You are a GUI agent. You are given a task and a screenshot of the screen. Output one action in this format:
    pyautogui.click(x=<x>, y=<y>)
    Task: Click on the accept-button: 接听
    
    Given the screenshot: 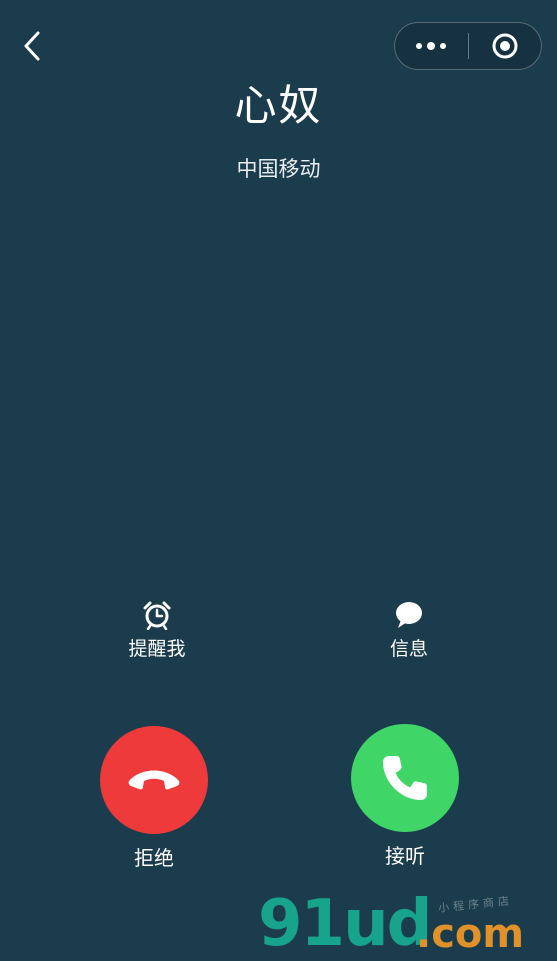 What is the action you would take?
    pyautogui.click(x=405, y=797)
    